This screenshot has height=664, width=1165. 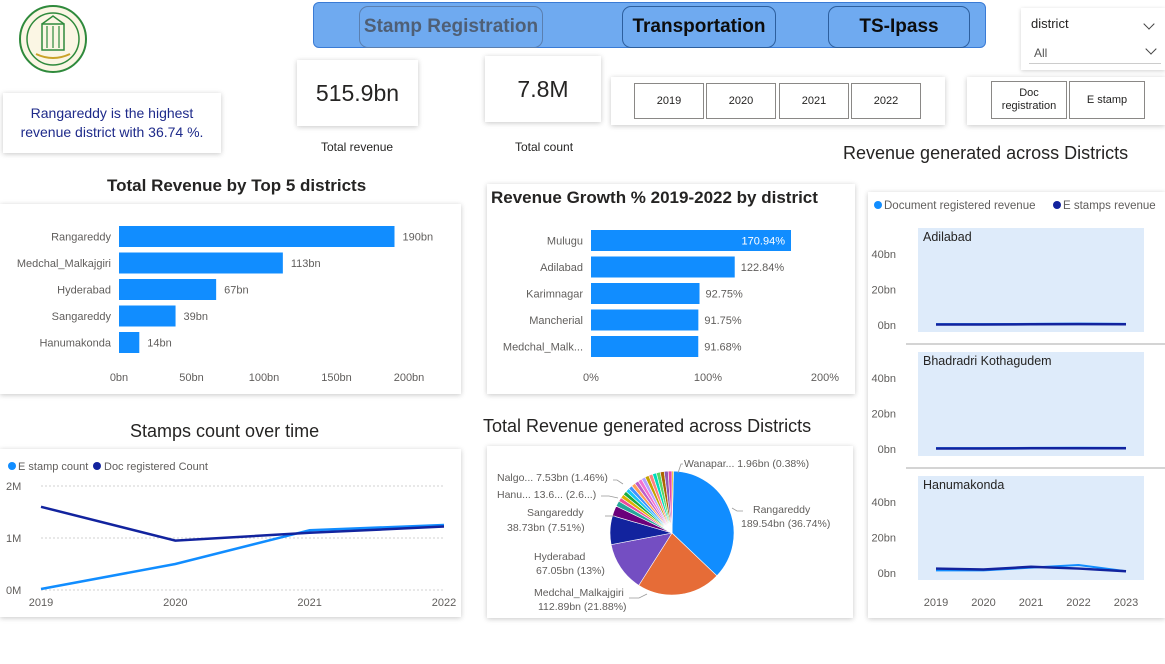 I want to click on x-tick-label: 50bn, so click(x=191, y=378).